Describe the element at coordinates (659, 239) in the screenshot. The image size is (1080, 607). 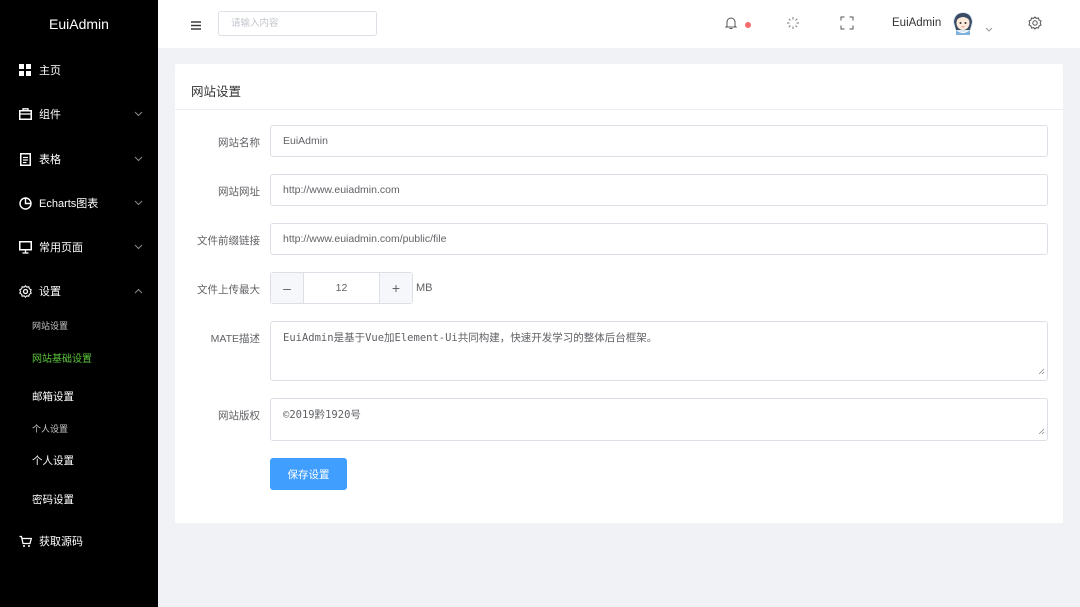
I see `file-prefix-input: http://www.euiadmin.com/public/file` at that location.